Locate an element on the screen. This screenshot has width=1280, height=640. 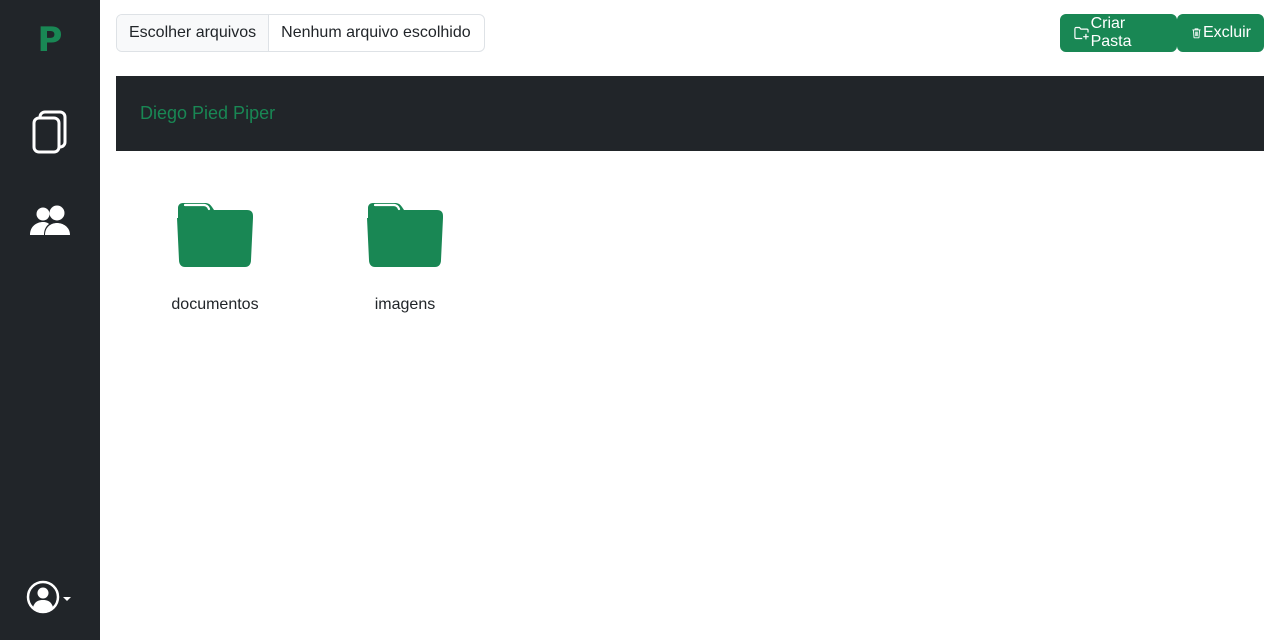
brand-logo: P is located at coordinates (50, 40).